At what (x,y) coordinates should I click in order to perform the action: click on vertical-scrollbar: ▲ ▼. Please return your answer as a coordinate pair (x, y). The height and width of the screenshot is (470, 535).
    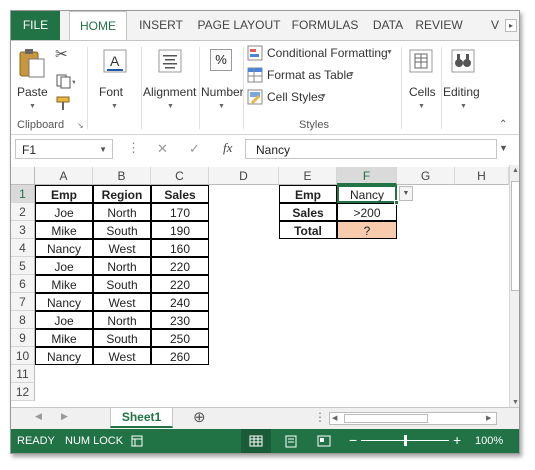
    Looking at the image, I should click on (514, 288).